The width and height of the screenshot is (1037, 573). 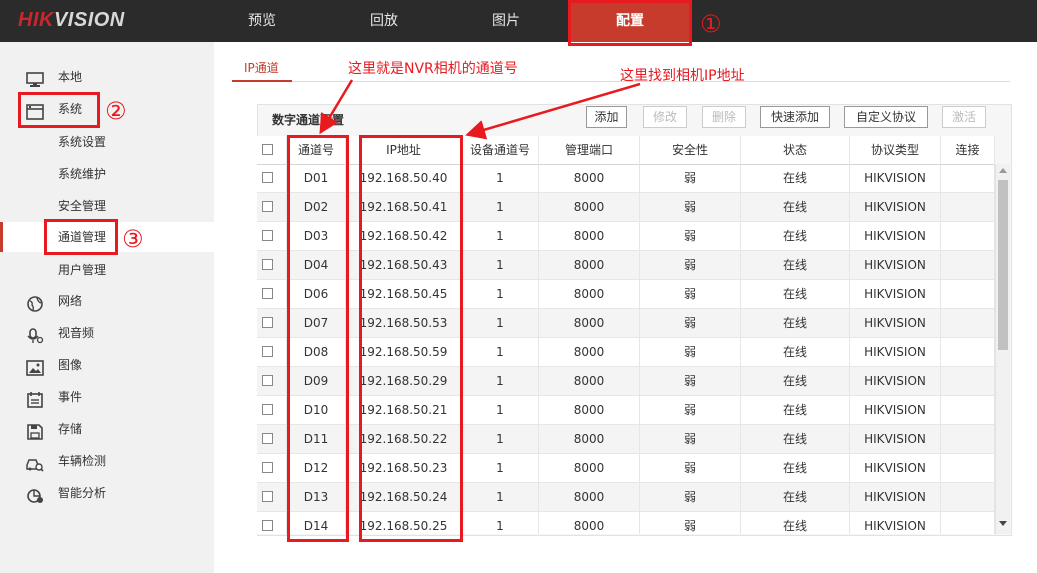 What do you see at coordinates (336, 107) in the screenshot?
I see `arrow-to-channel-column` at bounding box center [336, 107].